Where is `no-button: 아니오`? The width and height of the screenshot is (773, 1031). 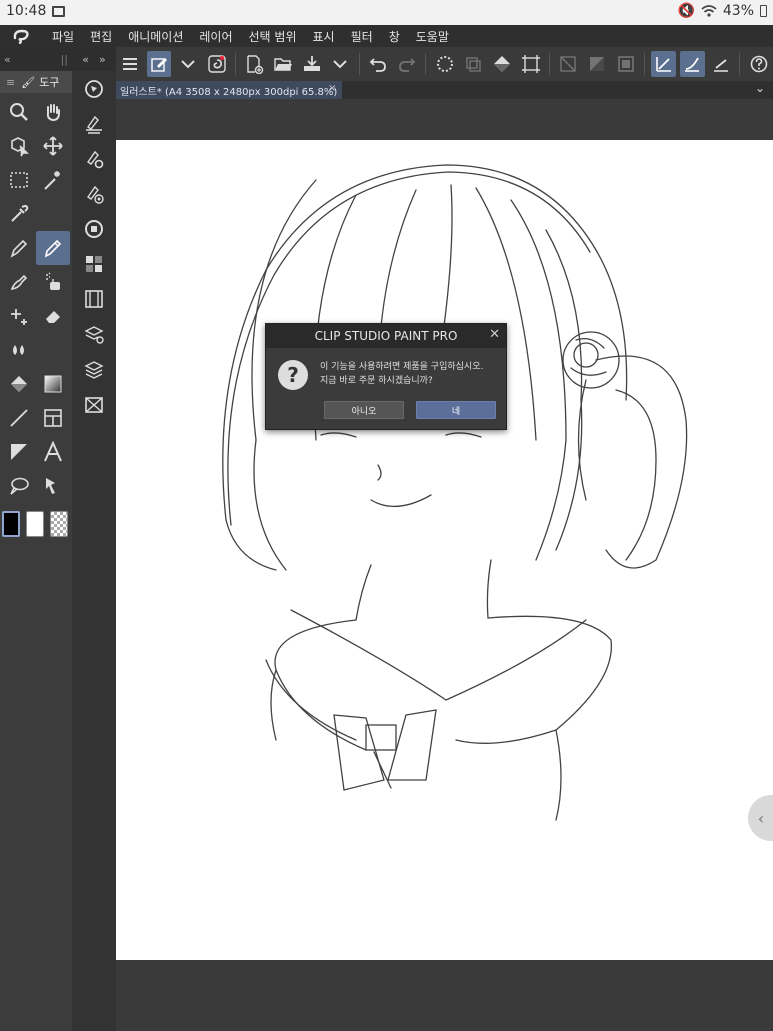
no-button: 아니오 is located at coordinates (364, 410).